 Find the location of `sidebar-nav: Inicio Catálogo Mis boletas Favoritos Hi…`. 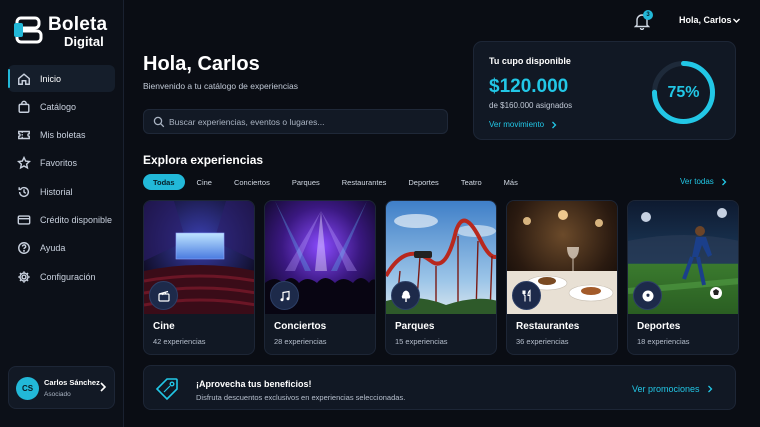

sidebar-nav: Inicio Catálogo Mis boletas Favoritos Hi… is located at coordinates (61, 178).